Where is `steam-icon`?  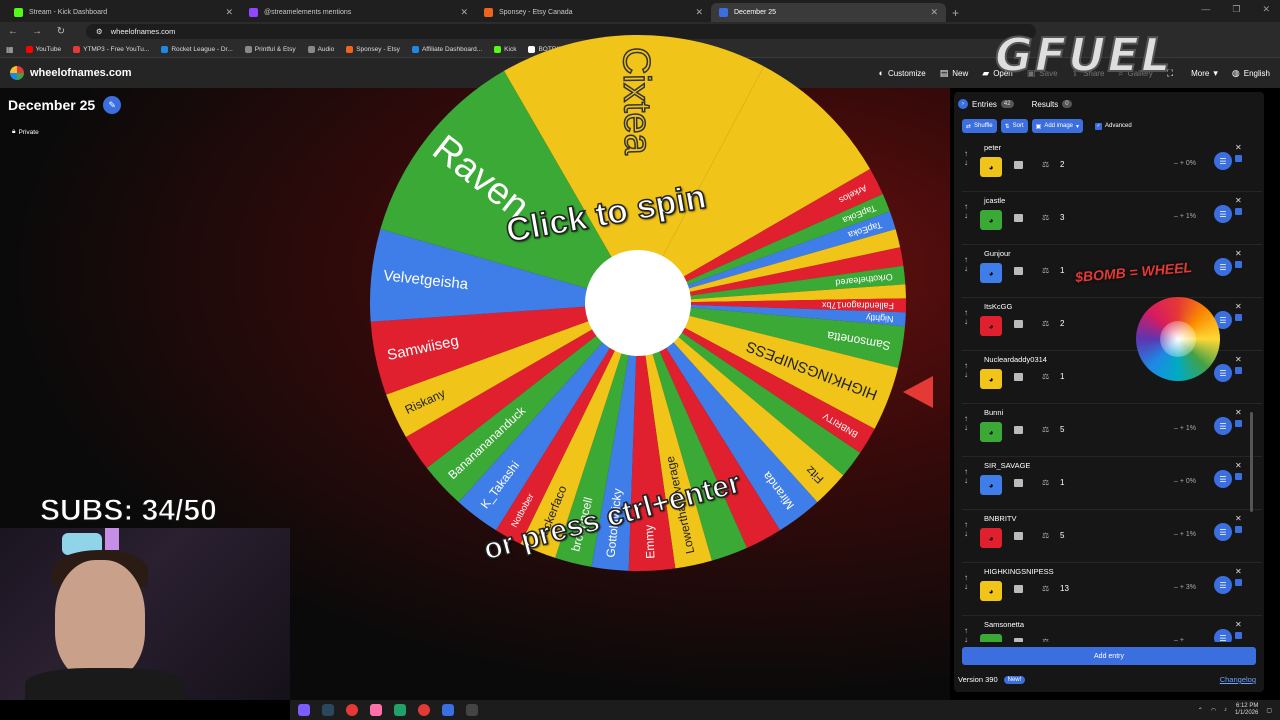 steam-icon is located at coordinates (328, 710).